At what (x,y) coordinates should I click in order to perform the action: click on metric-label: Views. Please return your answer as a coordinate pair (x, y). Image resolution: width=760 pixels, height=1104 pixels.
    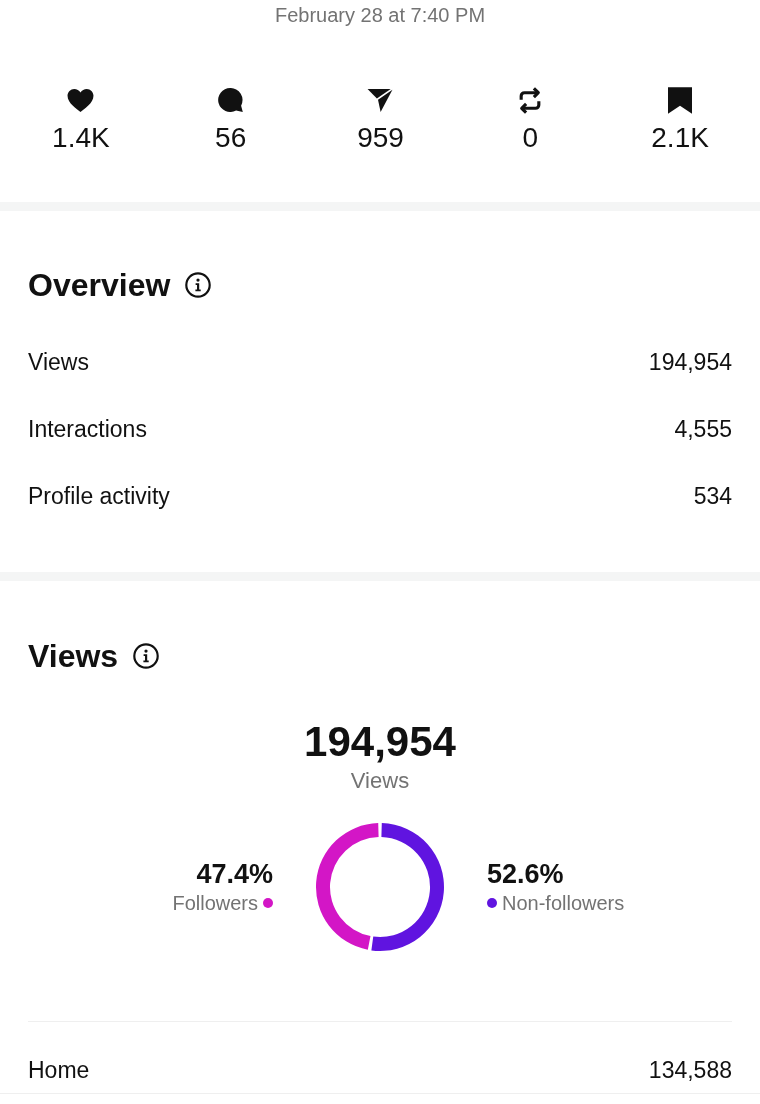
    Looking at the image, I should click on (58, 361).